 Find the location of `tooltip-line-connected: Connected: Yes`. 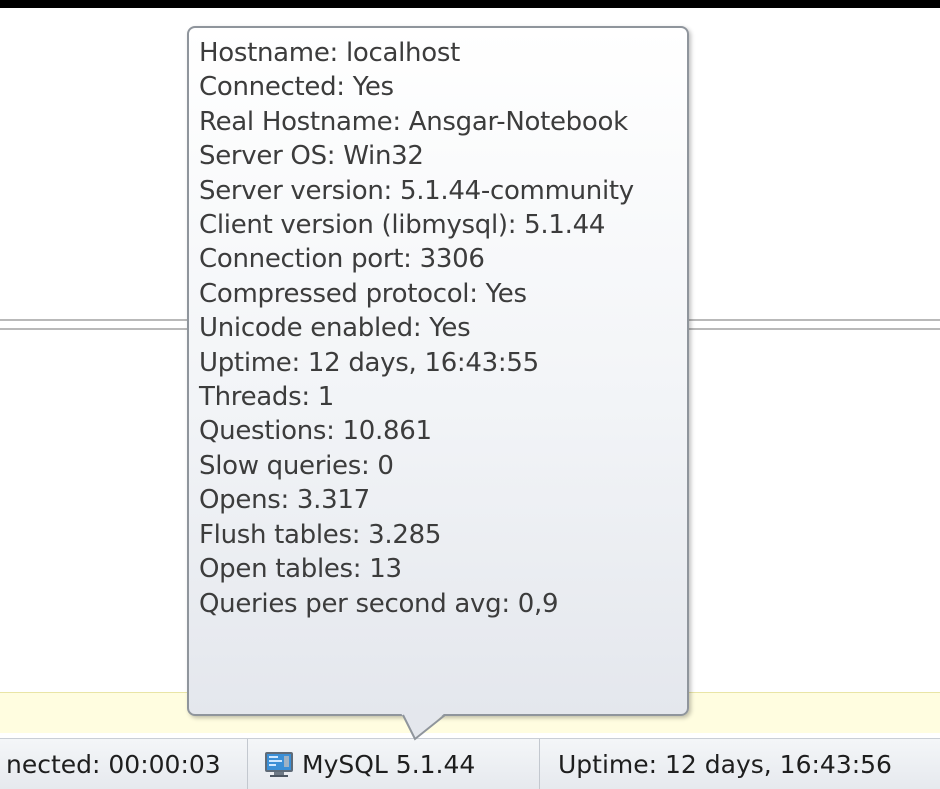

tooltip-line-connected: Connected: Yes is located at coordinates (296, 87).